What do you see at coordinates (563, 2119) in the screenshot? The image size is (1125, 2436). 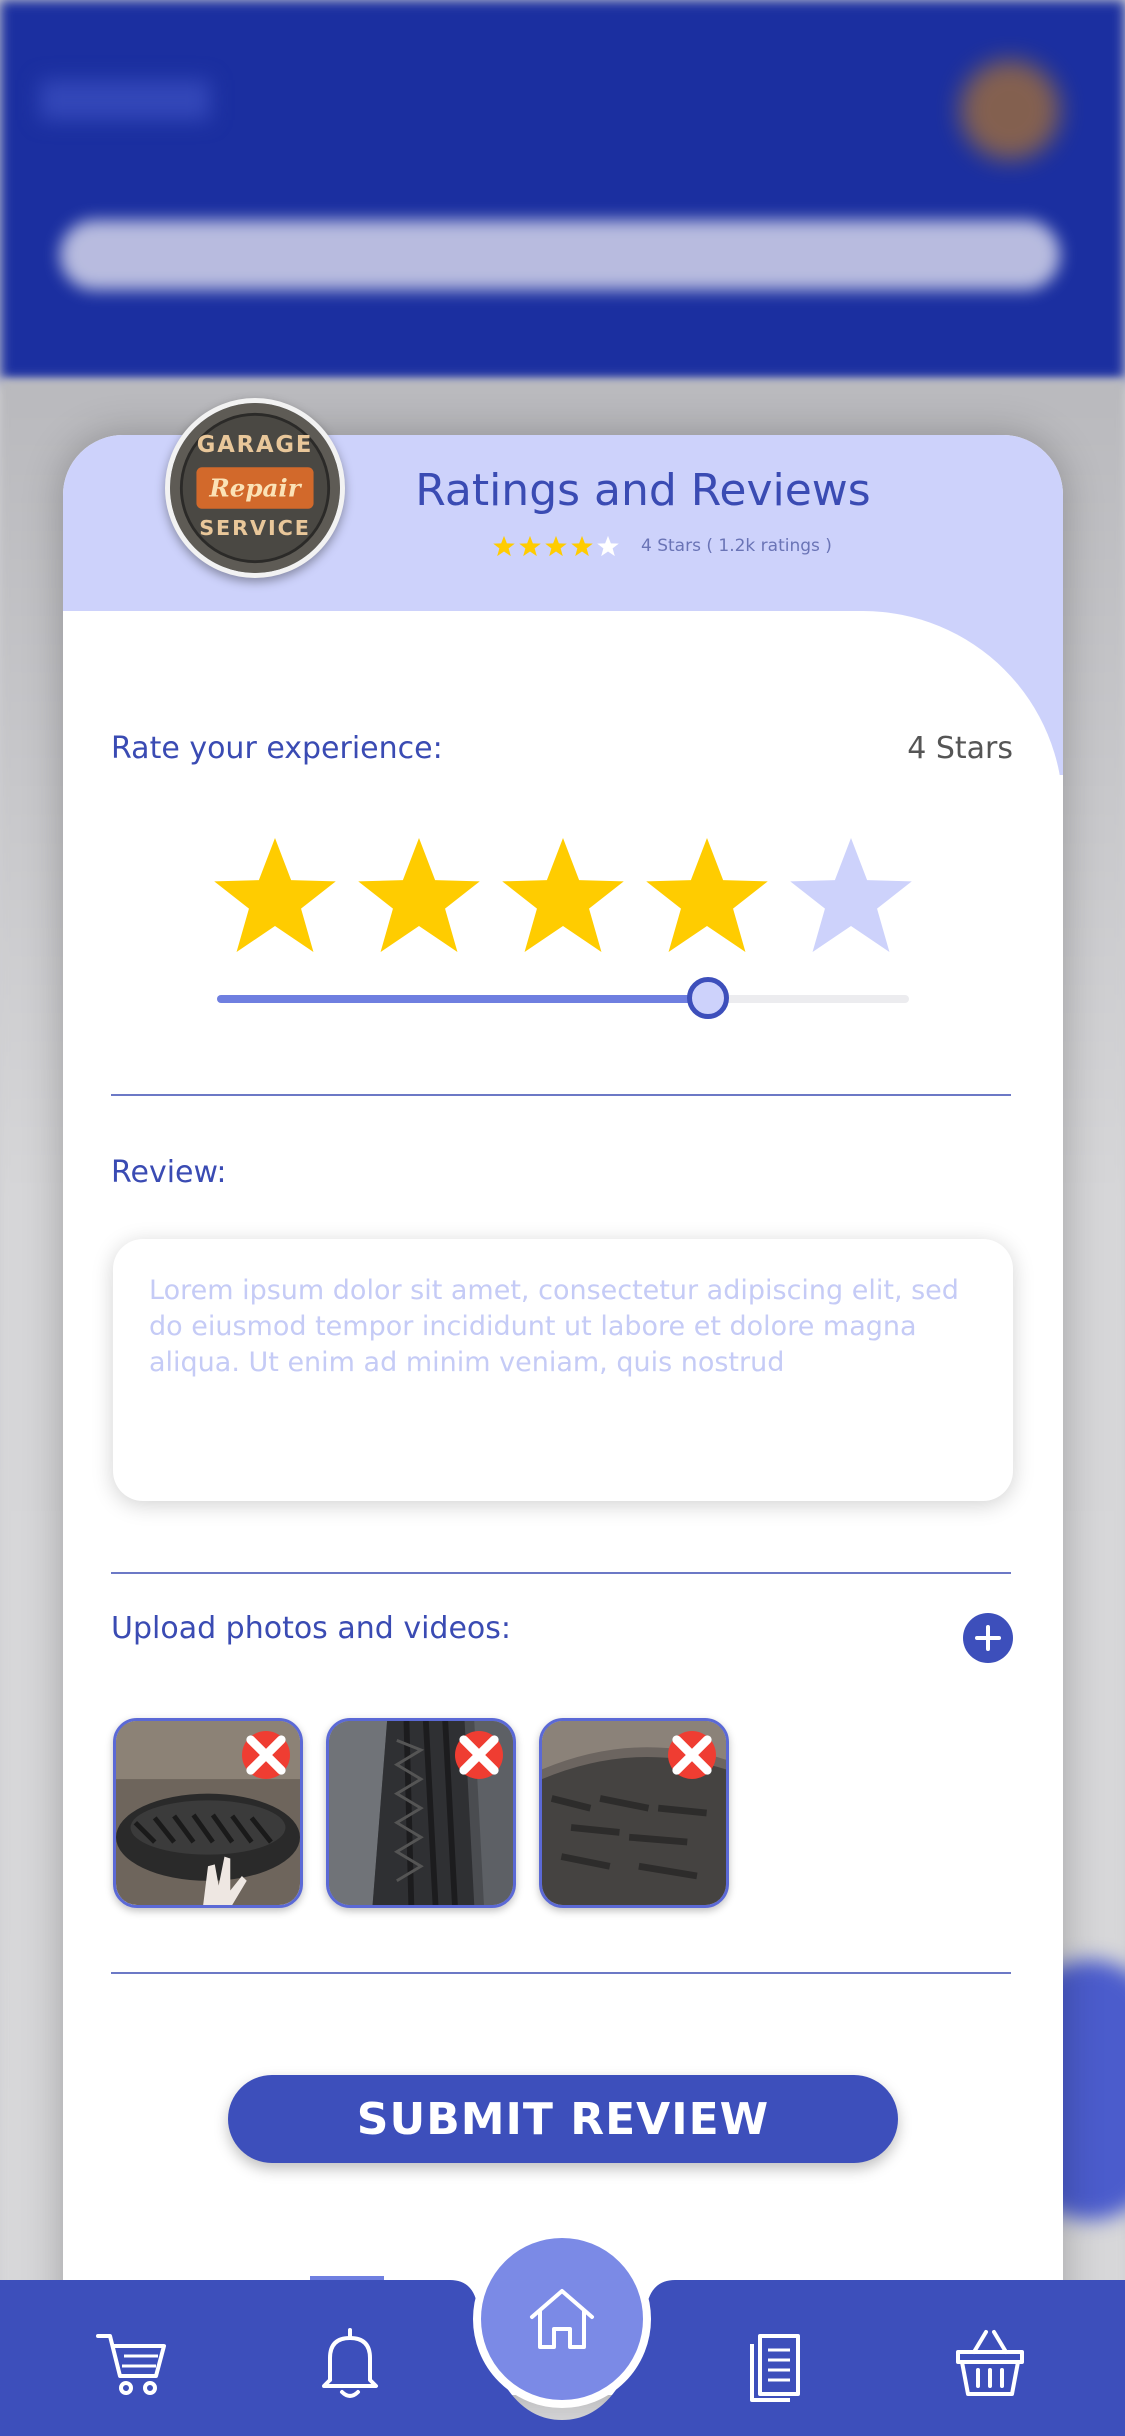 I see `submit-review-button: SUBMIT REVIEW` at bounding box center [563, 2119].